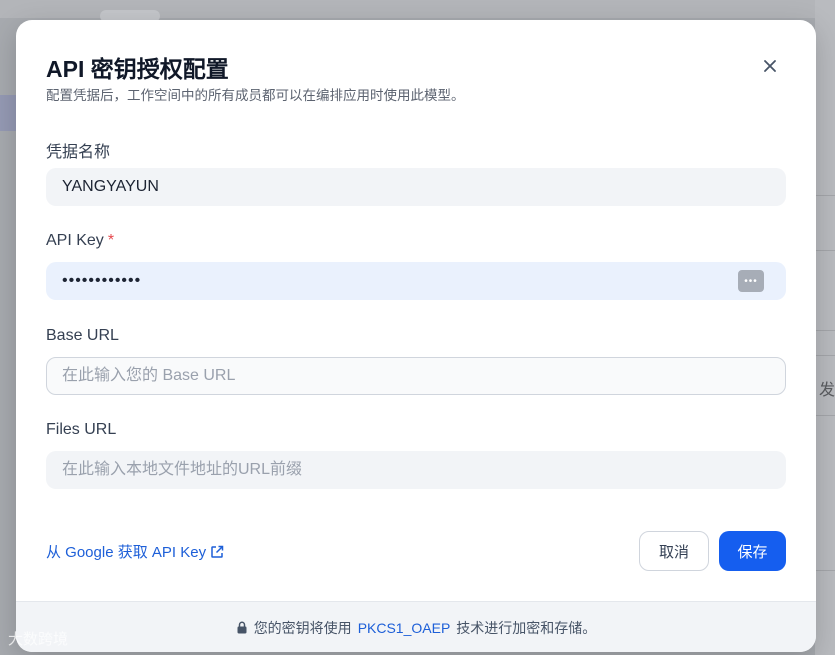  Describe the element at coordinates (825, 327) in the screenshot. I see `background-right-panel` at that location.